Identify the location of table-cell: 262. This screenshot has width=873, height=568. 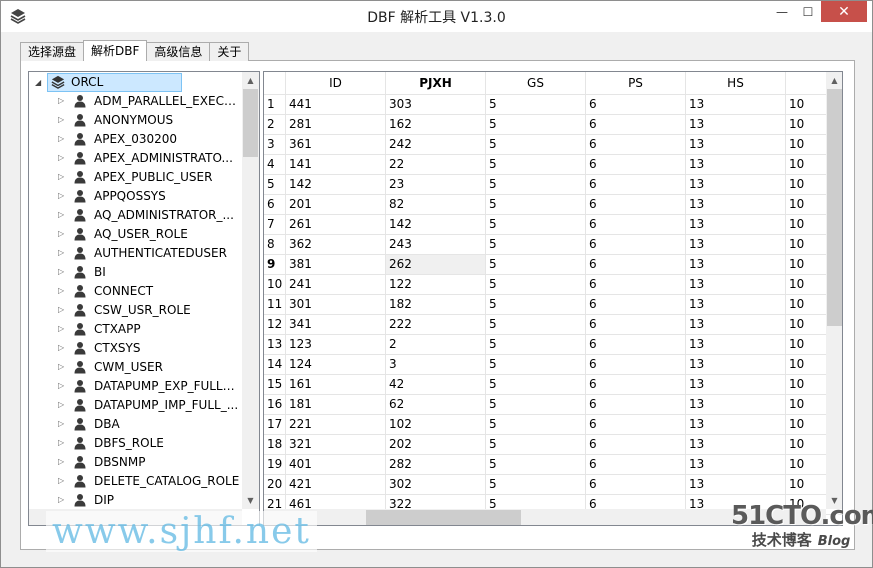
(436, 265).